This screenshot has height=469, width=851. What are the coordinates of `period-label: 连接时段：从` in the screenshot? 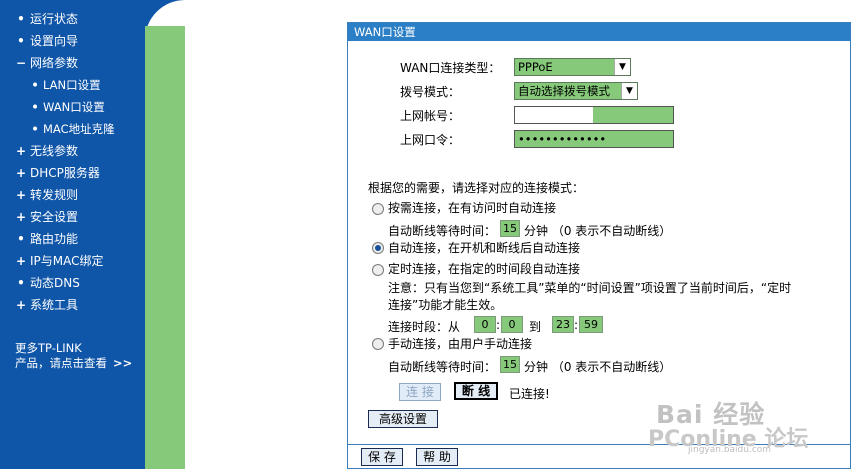 It's located at (424, 327).